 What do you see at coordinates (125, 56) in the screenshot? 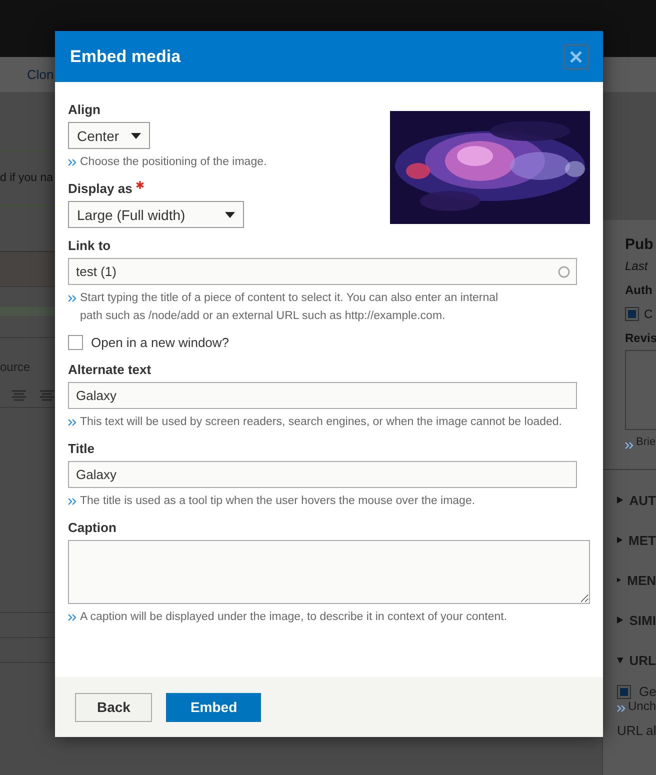
I see `dialog-title: Embed media` at bounding box center [125, 56].